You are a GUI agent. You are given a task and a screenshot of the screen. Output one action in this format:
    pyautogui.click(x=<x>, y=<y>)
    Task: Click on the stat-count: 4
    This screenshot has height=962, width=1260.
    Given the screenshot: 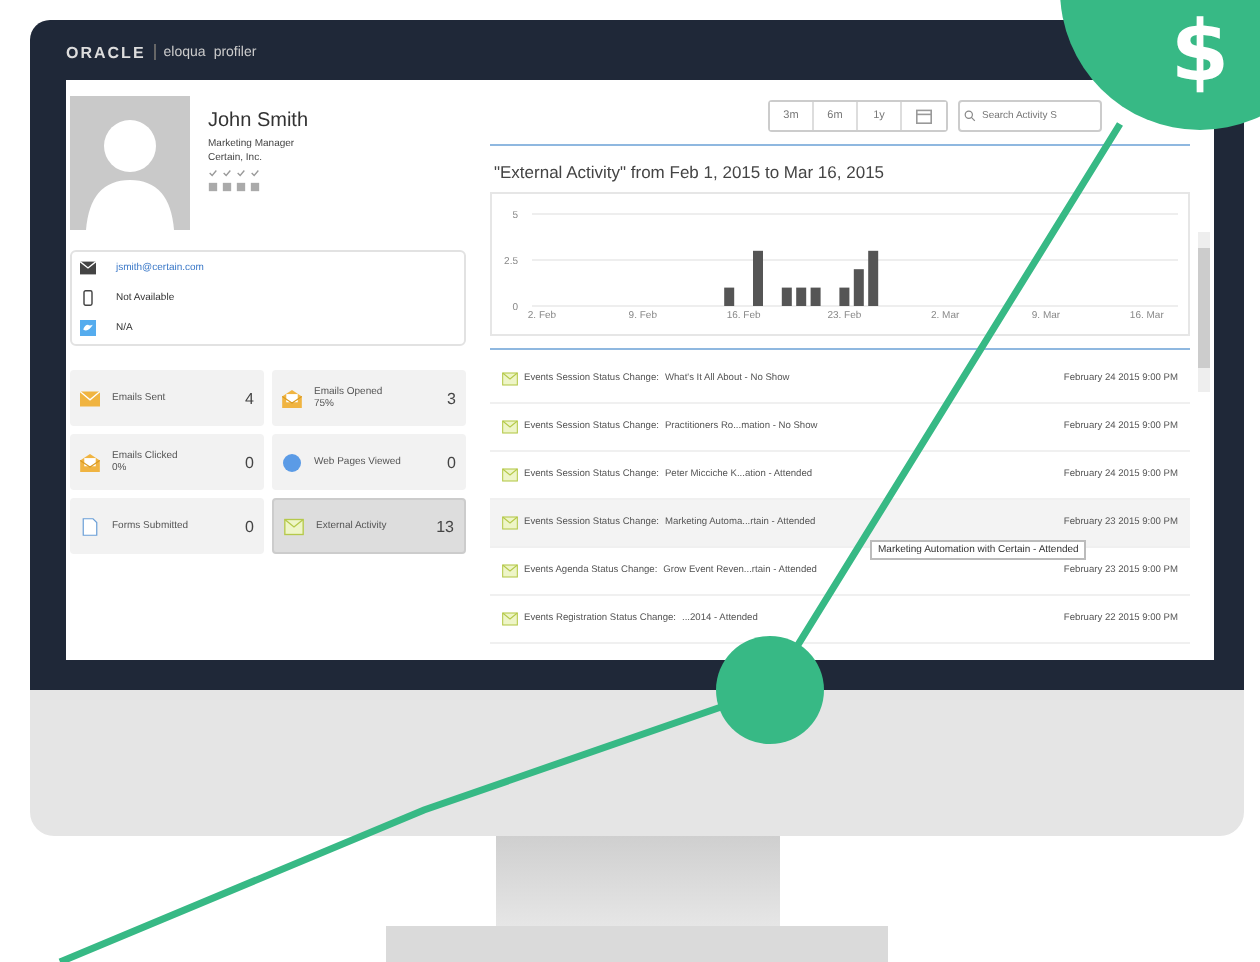 What is the action you would take?
    pyautogui.click(x=249, y=398)
    